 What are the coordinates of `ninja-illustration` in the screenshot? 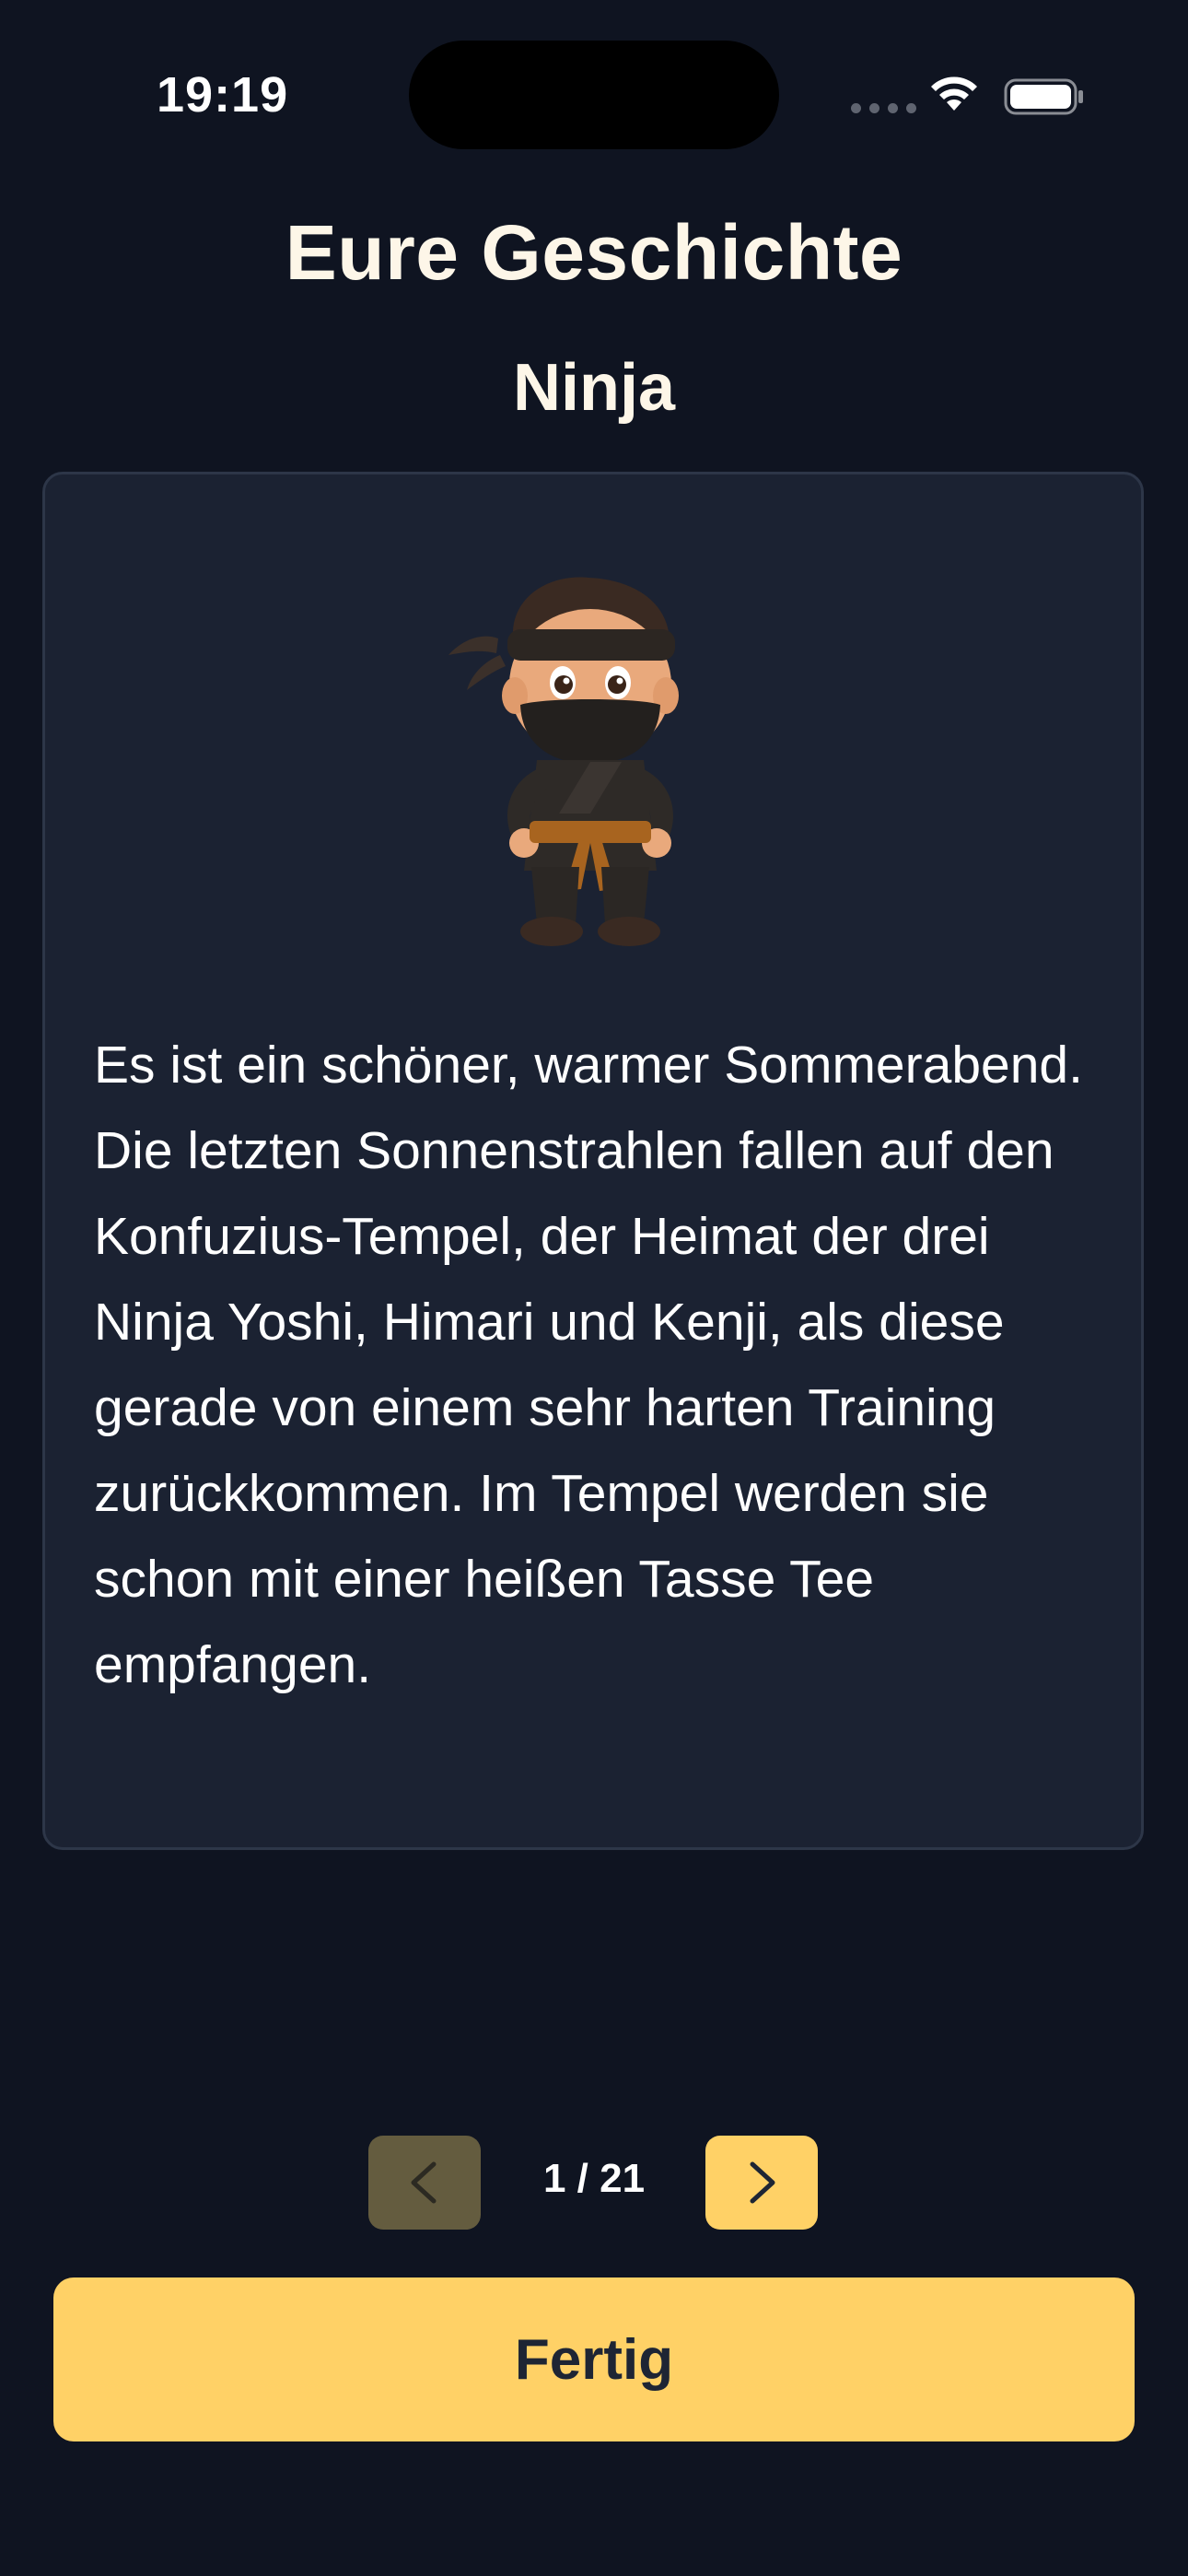 It's located at (563, 761).